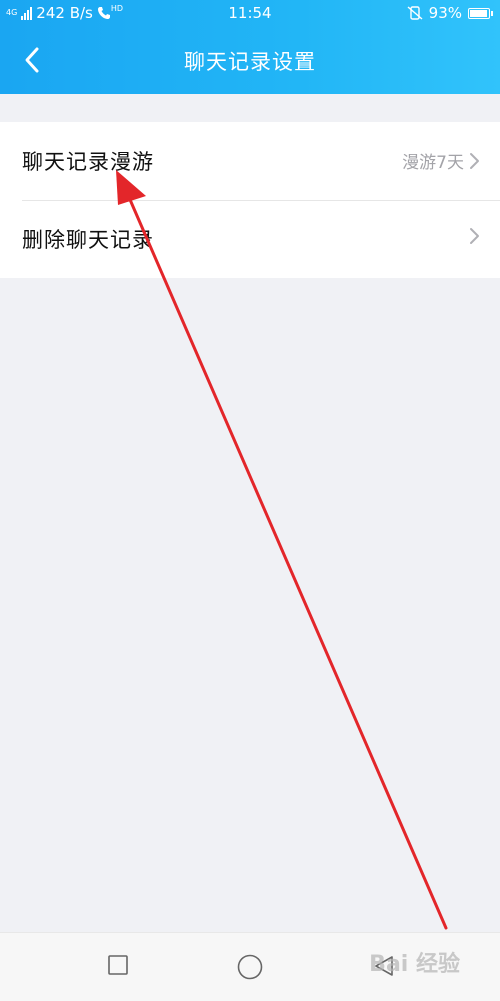 This screenshot has height=1001, width=500. I want to click on square-icon, so click(118, 965).